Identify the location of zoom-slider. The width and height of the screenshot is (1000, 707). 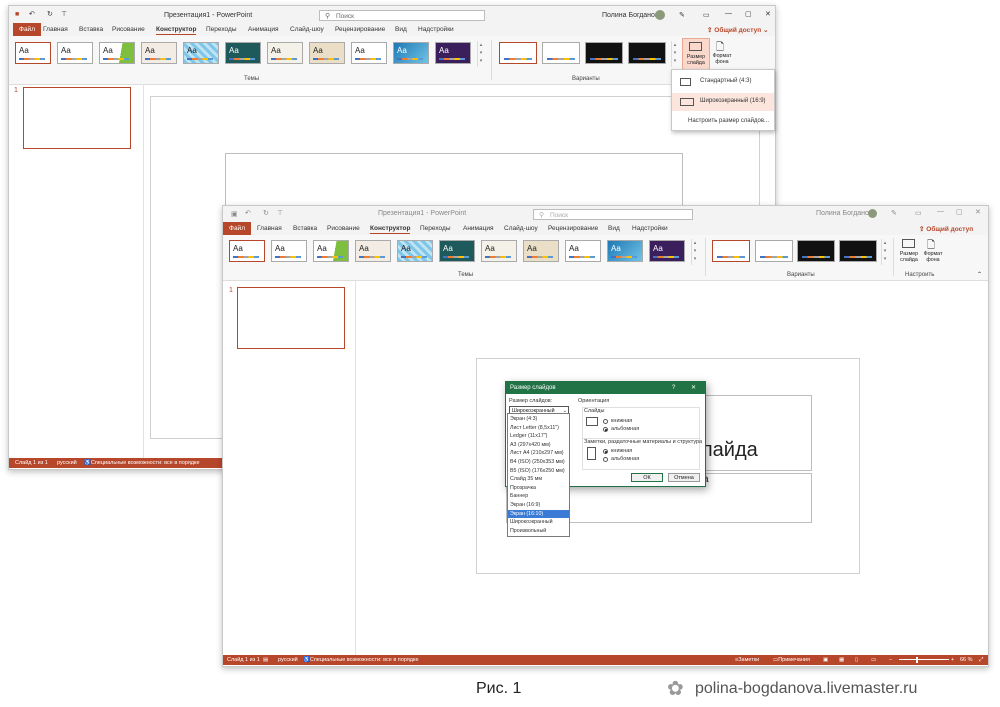
(924, 659).